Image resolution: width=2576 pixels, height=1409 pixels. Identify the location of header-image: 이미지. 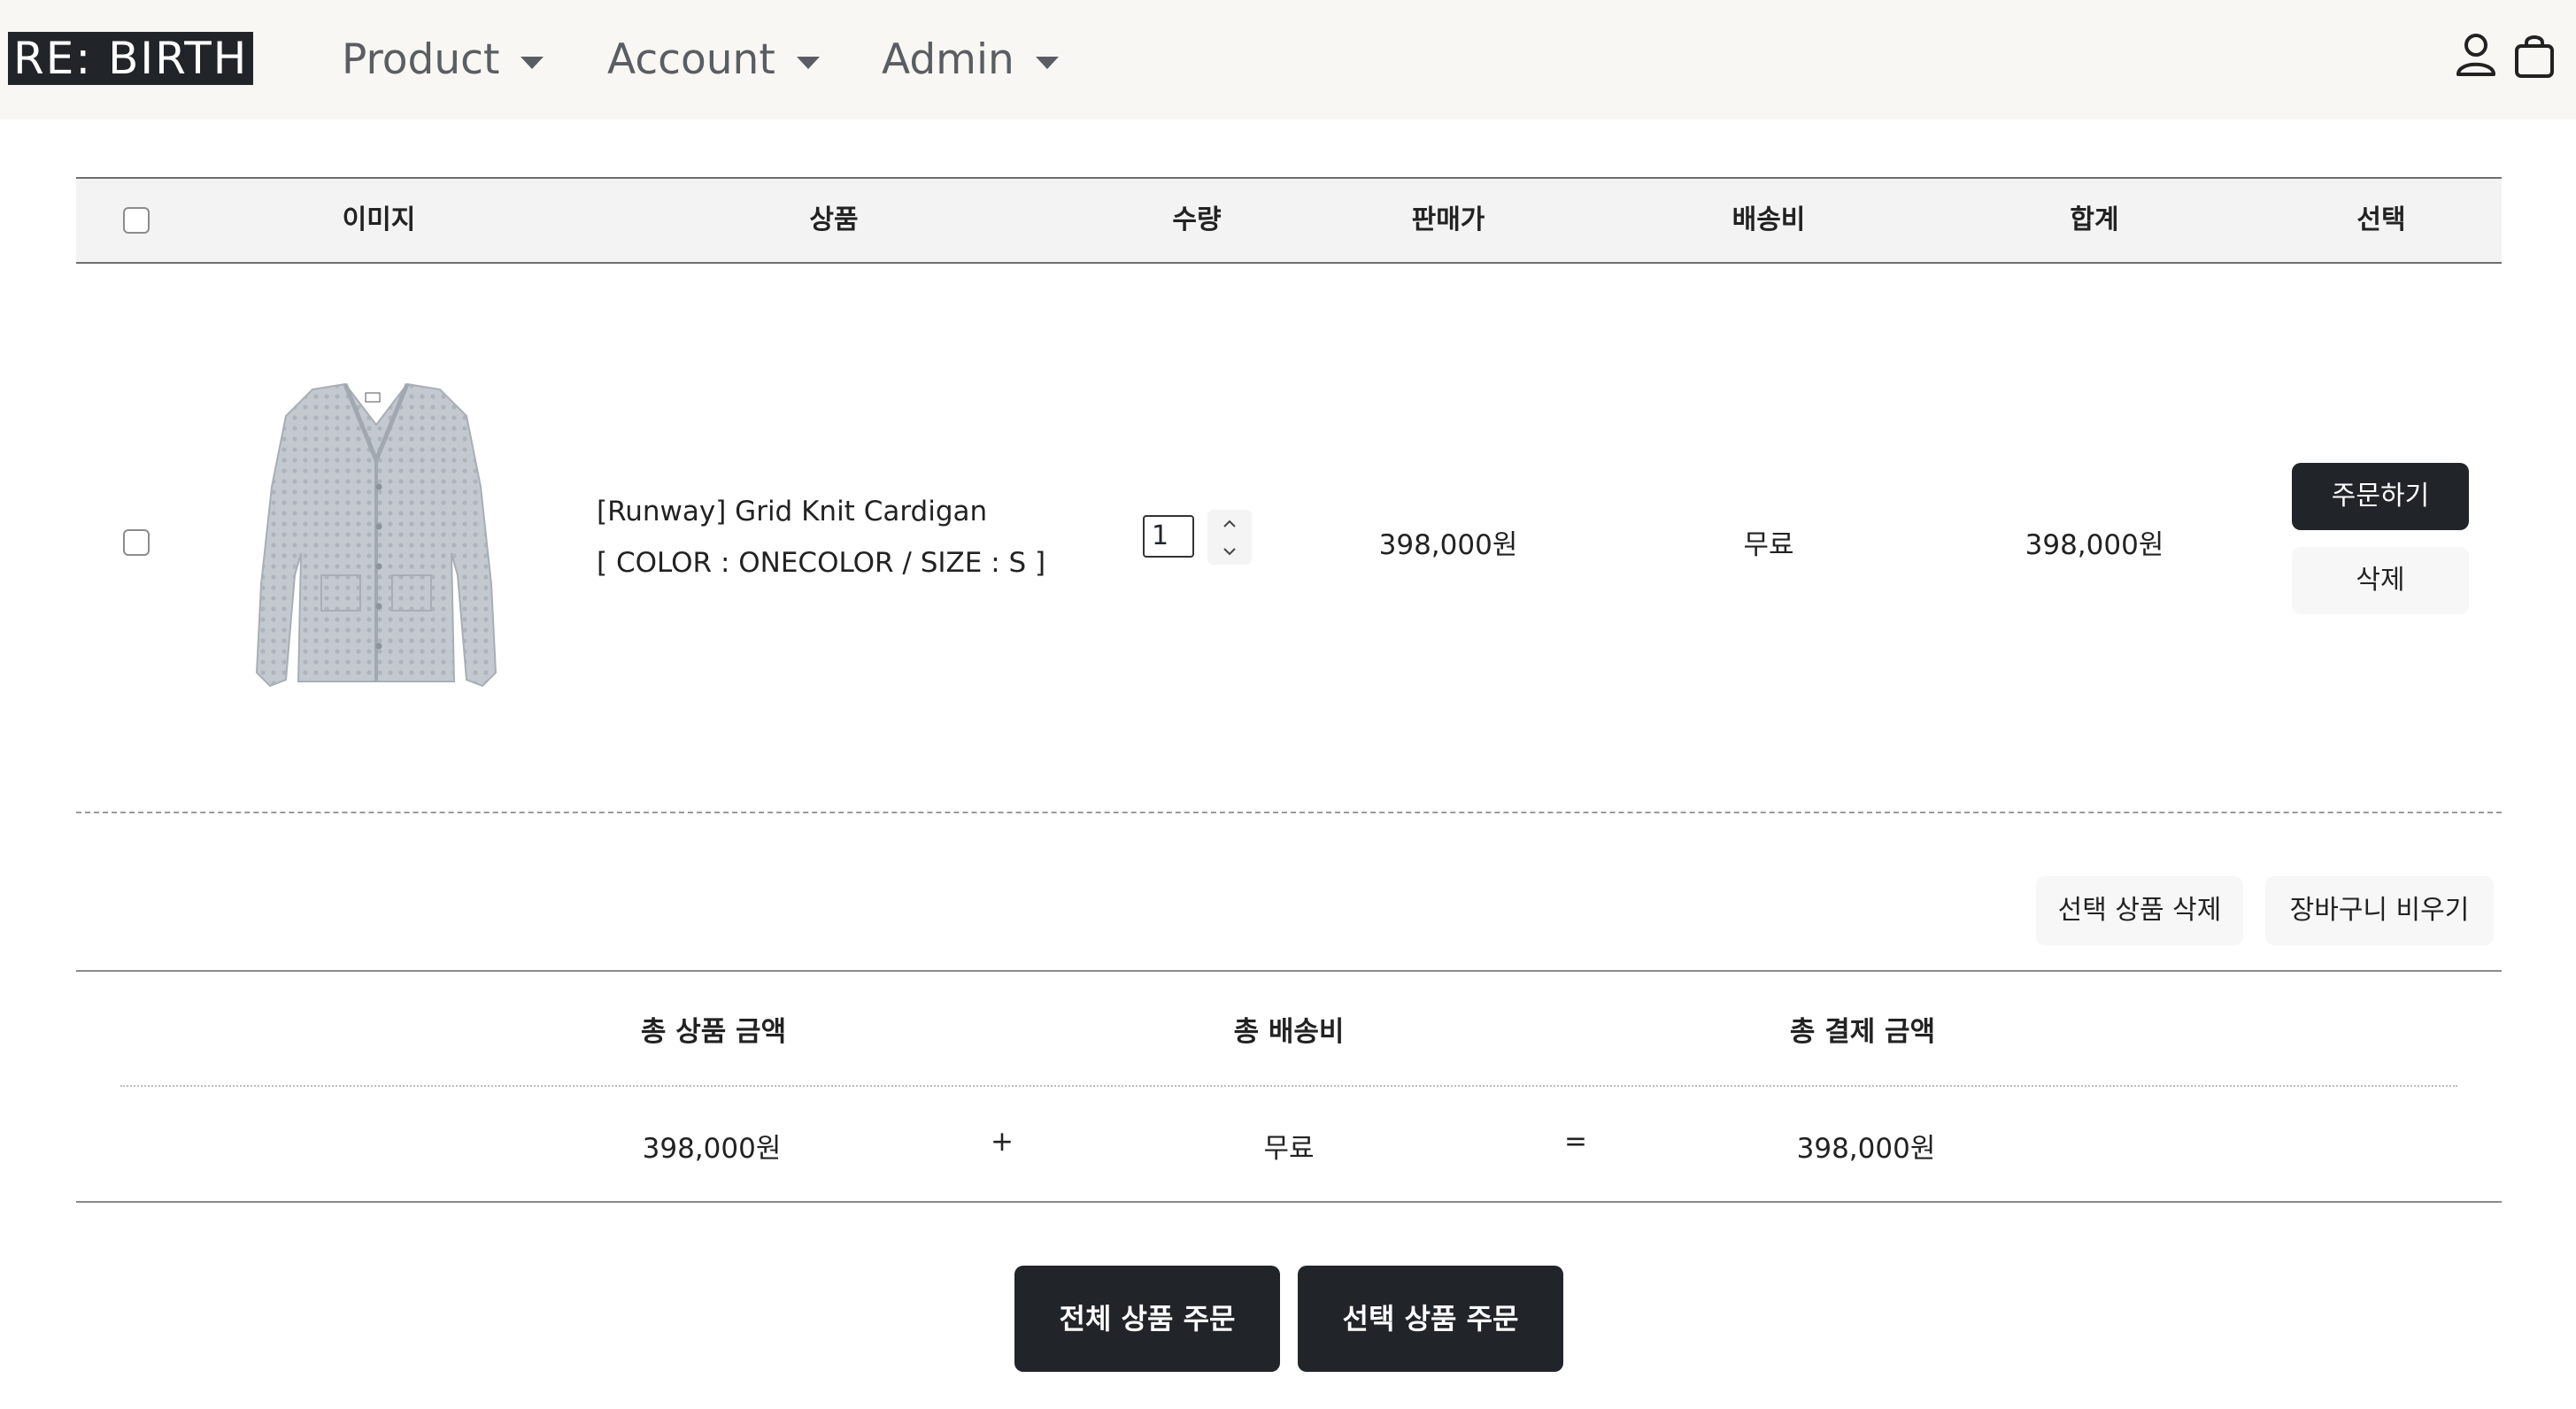
(379, 219).